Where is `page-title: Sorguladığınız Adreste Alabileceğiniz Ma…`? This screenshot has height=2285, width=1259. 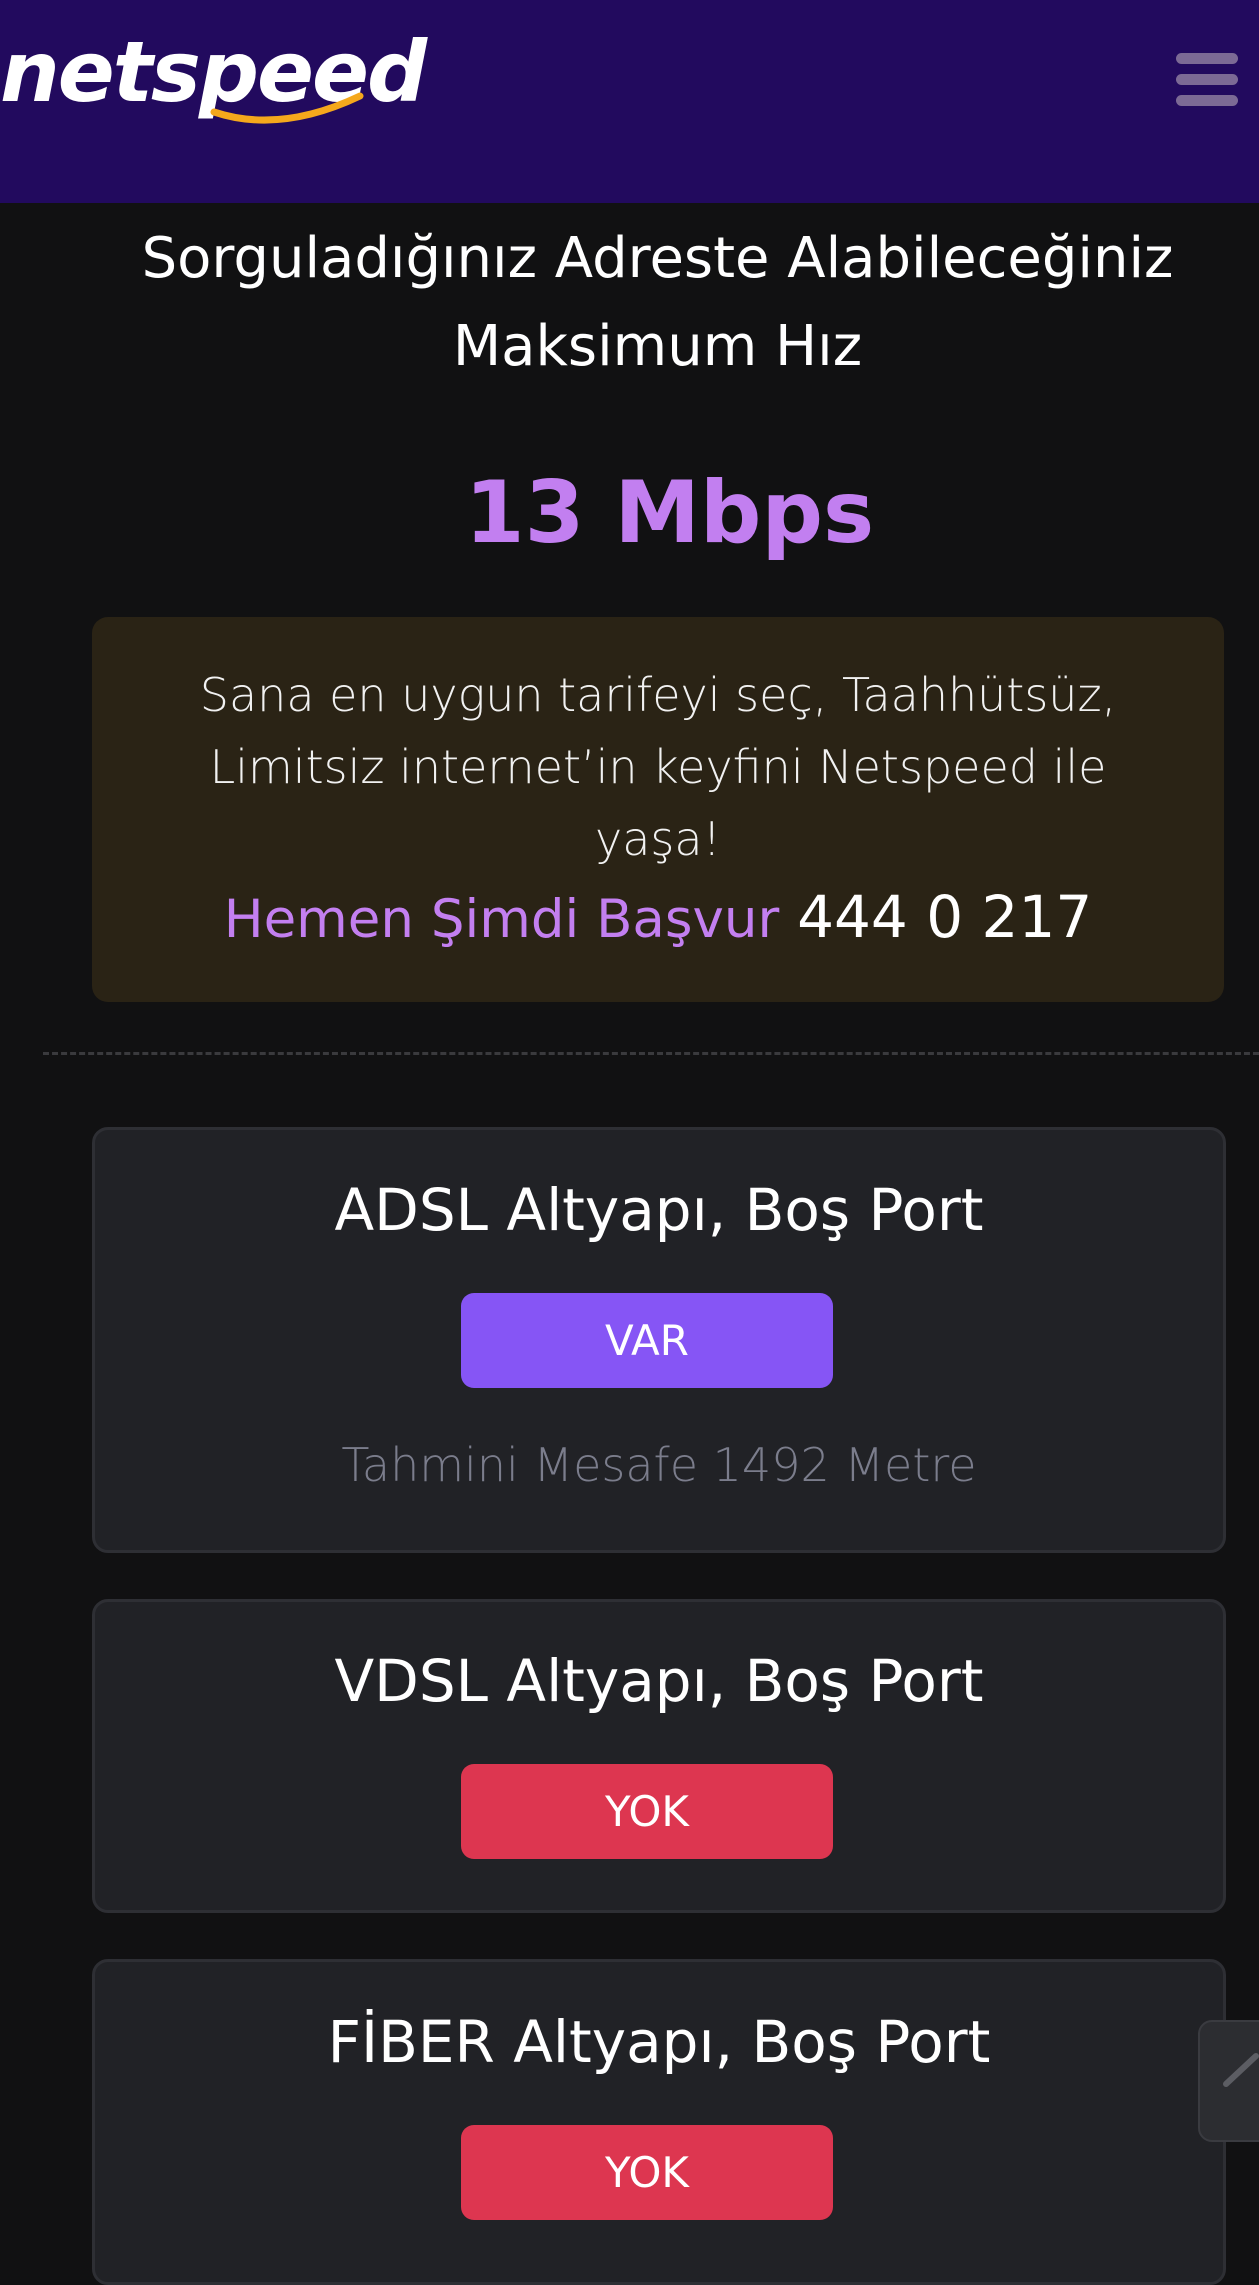 page-title: Sorguladığınız Adreste Alabileceğiniz Ma… is located at coordinates (657, 302).